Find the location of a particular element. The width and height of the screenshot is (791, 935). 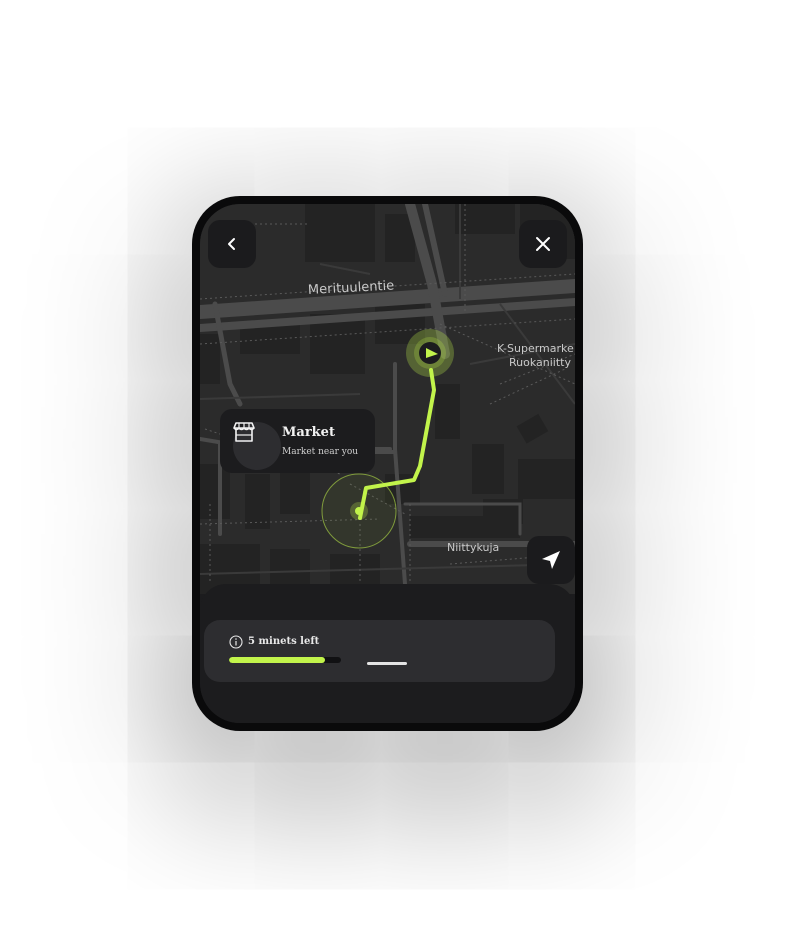

navigate-button is located at coordinates (551, 560).